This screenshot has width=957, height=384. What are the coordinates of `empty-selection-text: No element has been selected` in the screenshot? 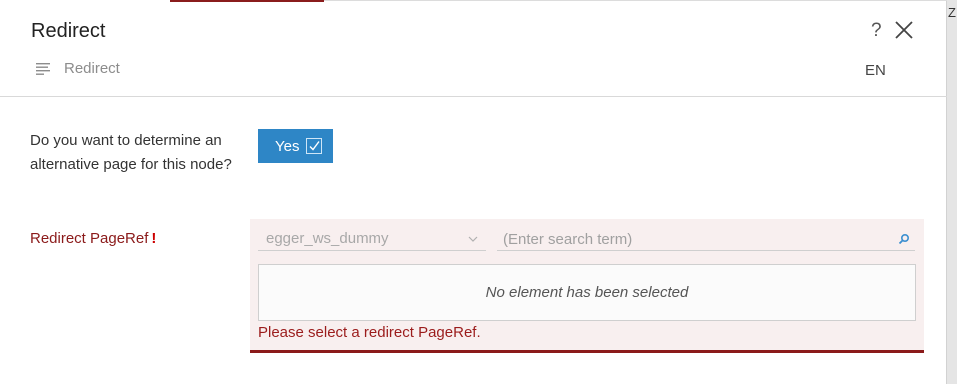 It's located at (587, 292).